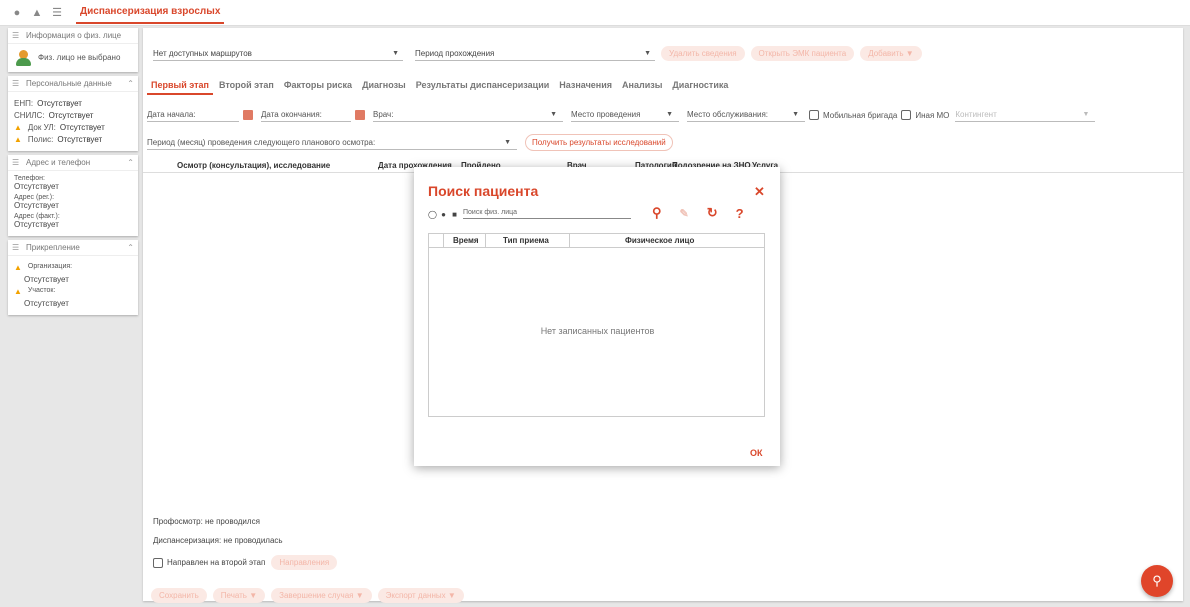 Image resolution: width=1190 pixels, height=607 pixels. What do you see at coordinates (860, 115) in the screenshot?
I see `mobile-team-label: Мобильная бригада` at bounding box center [860, 115].